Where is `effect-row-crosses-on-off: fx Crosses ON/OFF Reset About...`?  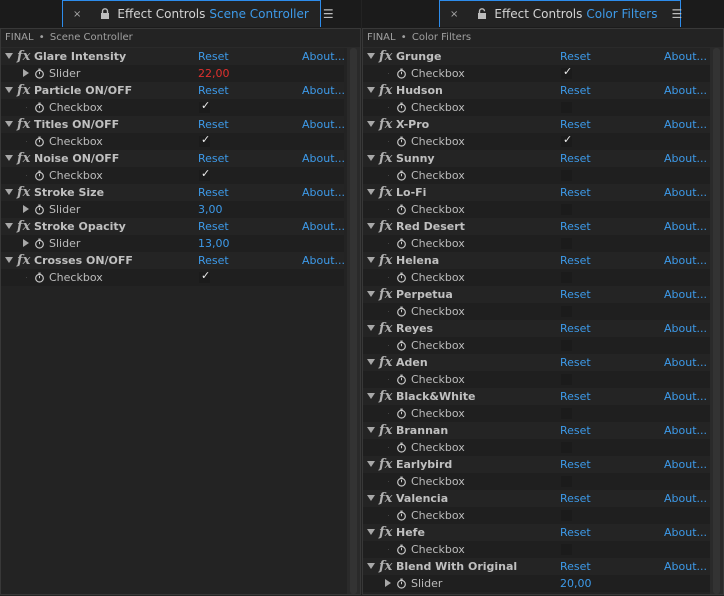
effect-row-crosses-on-off: fx Crosses ON/OFF Reset About... is located at coordinates (173, 260).